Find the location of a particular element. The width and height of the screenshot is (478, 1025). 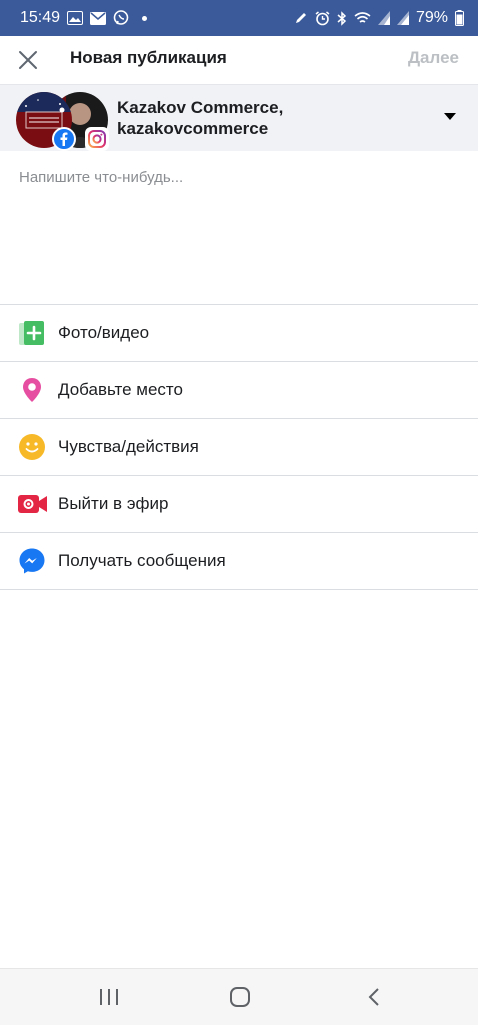

option-label: Получать сообщения is located at coordinates (142, 560).